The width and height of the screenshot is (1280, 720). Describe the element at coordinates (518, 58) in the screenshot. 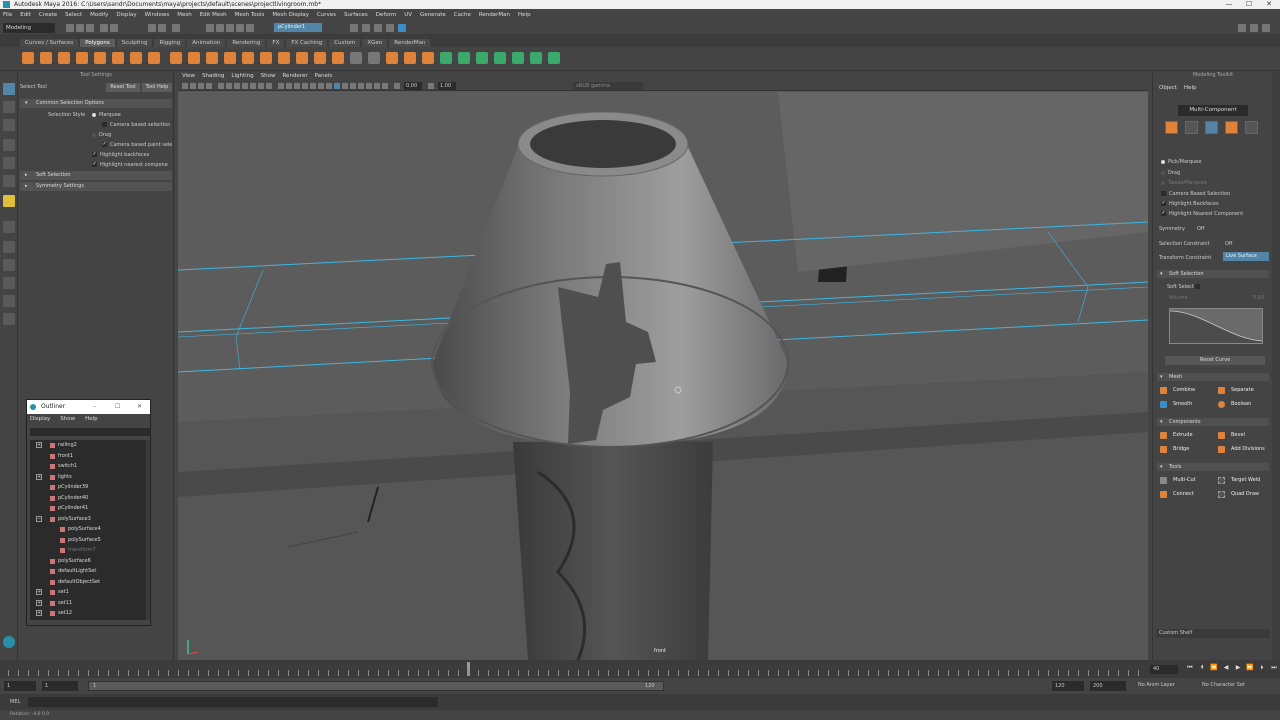

I see `uv-editor-icon` at that location.